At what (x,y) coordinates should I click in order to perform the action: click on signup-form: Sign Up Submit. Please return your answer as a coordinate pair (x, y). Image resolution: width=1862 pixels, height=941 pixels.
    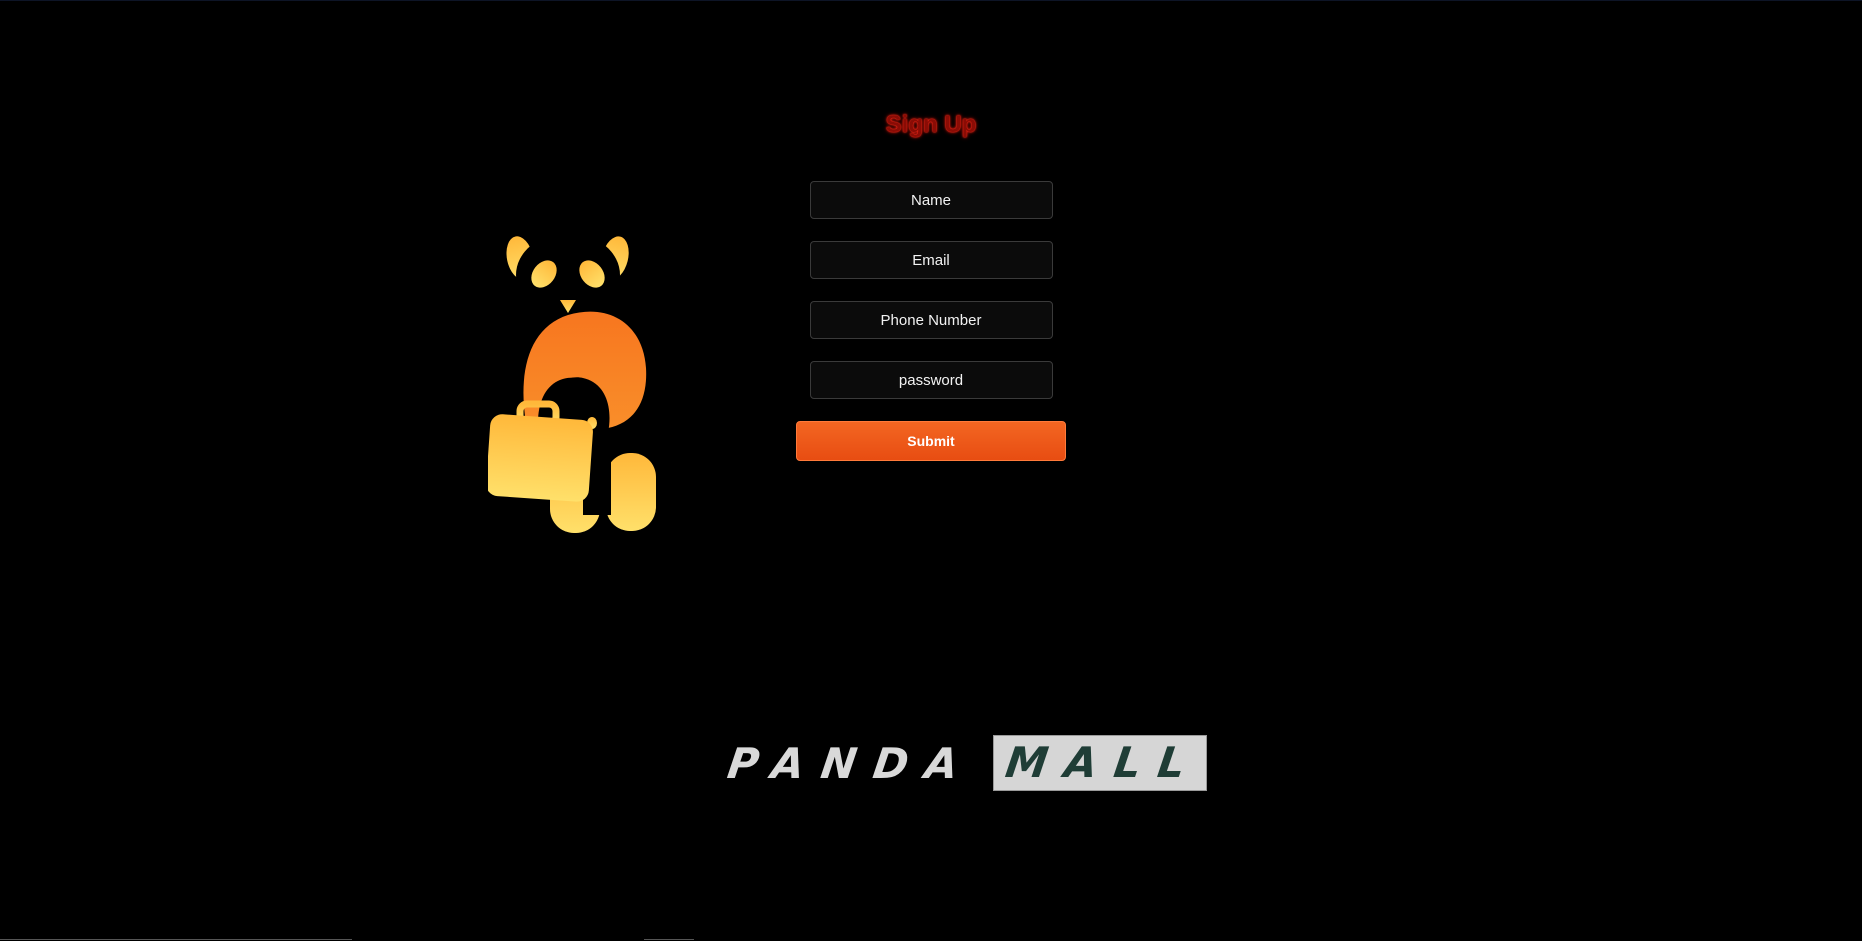
    Looking at the image, I should click on (931, 281).